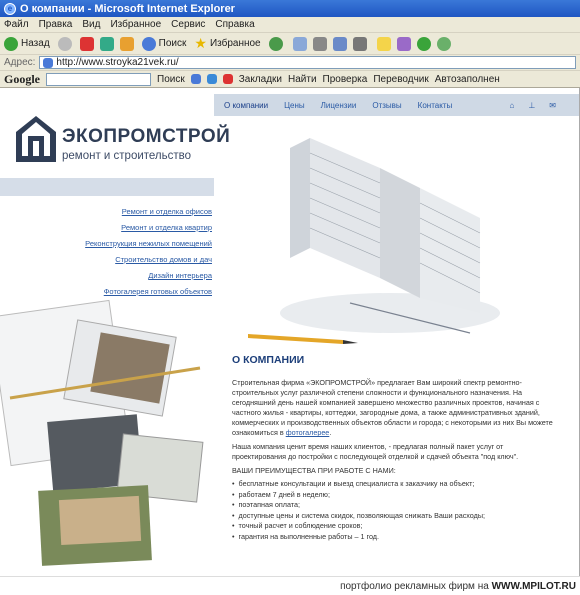 This screenshot has height=595, width=580. I want to click on menu-favorites: Избранное, so click(135, 24).